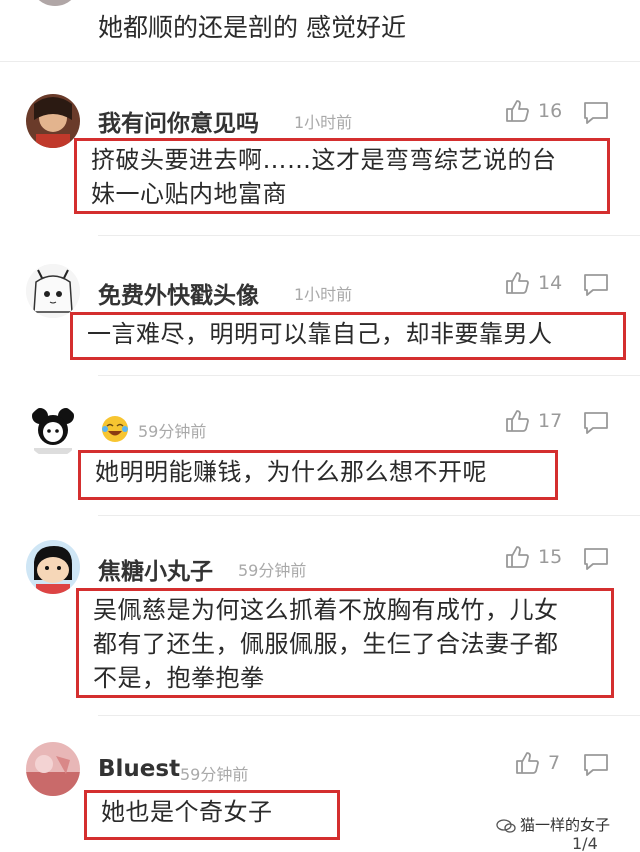  Describe the element at coordinates (565, 825) in the screenshot. I see `watermark-text: 猫一样的女子` at that location.